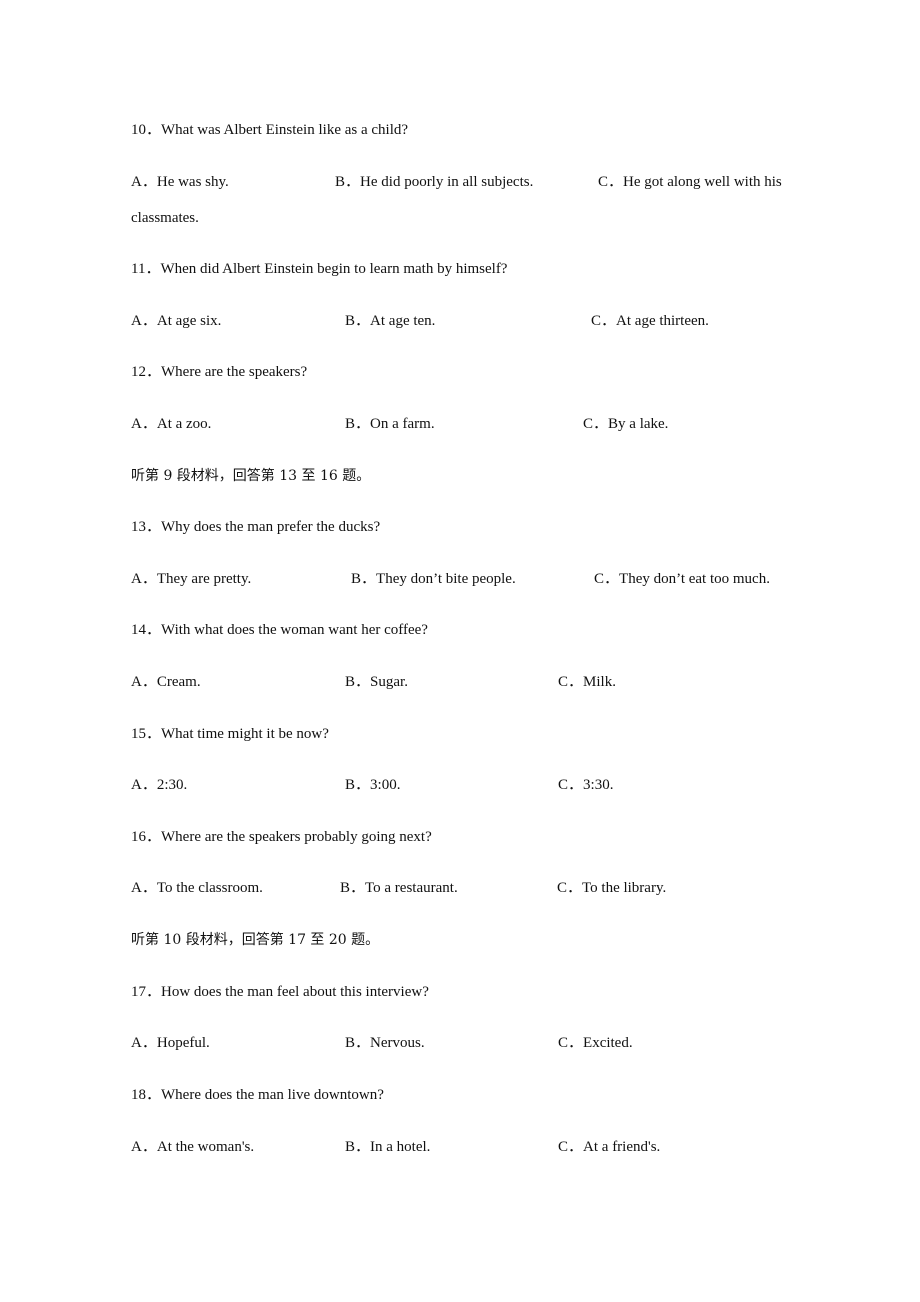 This screenshot has width=920, height=1302. Describe the element at coordinates (178, 682) in the screenshot. I see `option-text: Cream.` at that location.